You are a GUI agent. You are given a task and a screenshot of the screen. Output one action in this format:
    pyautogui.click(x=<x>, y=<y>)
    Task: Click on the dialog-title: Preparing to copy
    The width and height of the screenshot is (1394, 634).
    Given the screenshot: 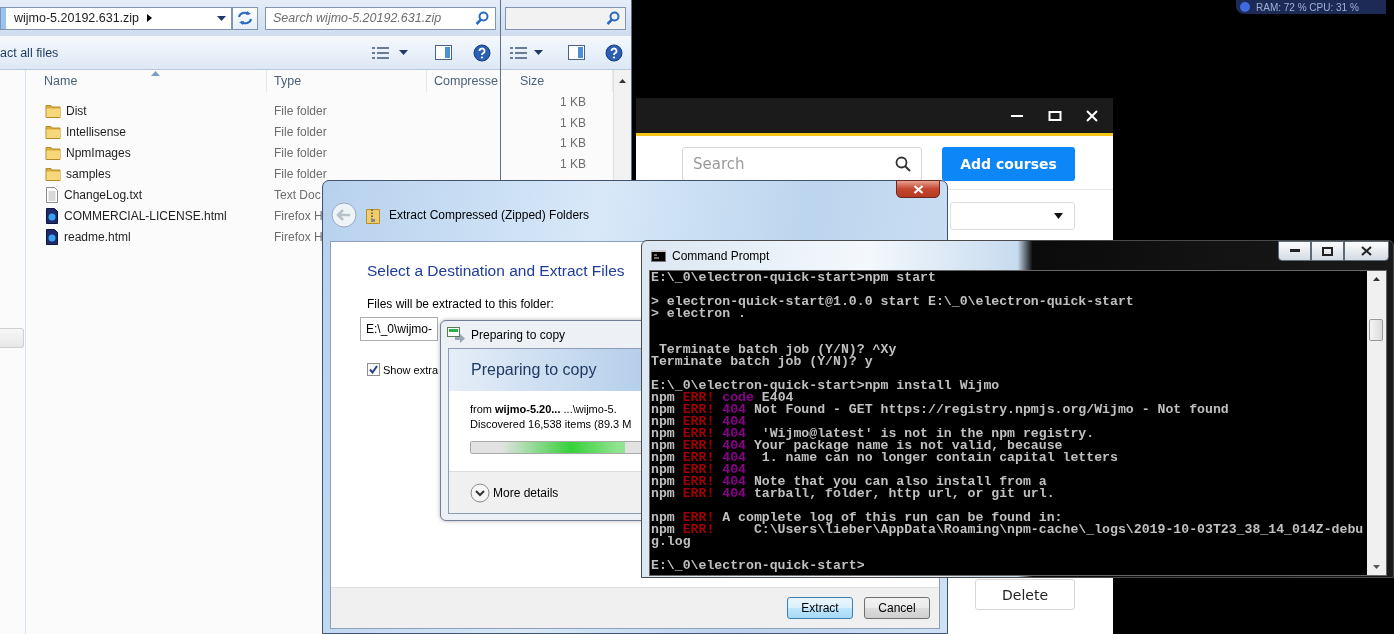 What is the action you would take?
    pyautogui.click(x=518, y=334)
    